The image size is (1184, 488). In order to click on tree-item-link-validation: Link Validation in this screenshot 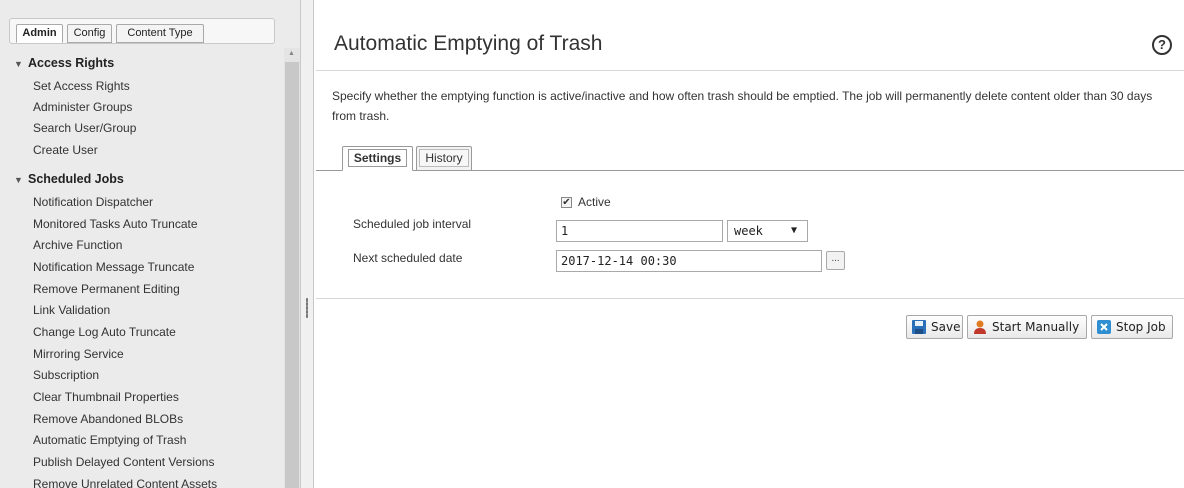, I will do `click(71, 310)`.